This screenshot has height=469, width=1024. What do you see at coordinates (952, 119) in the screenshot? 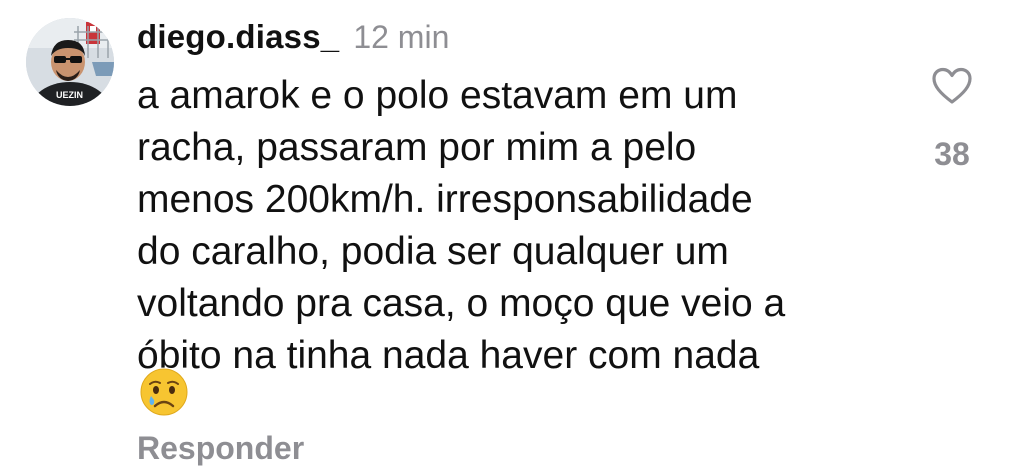
I see `like-section: 38` at bounding box center [952, 119].